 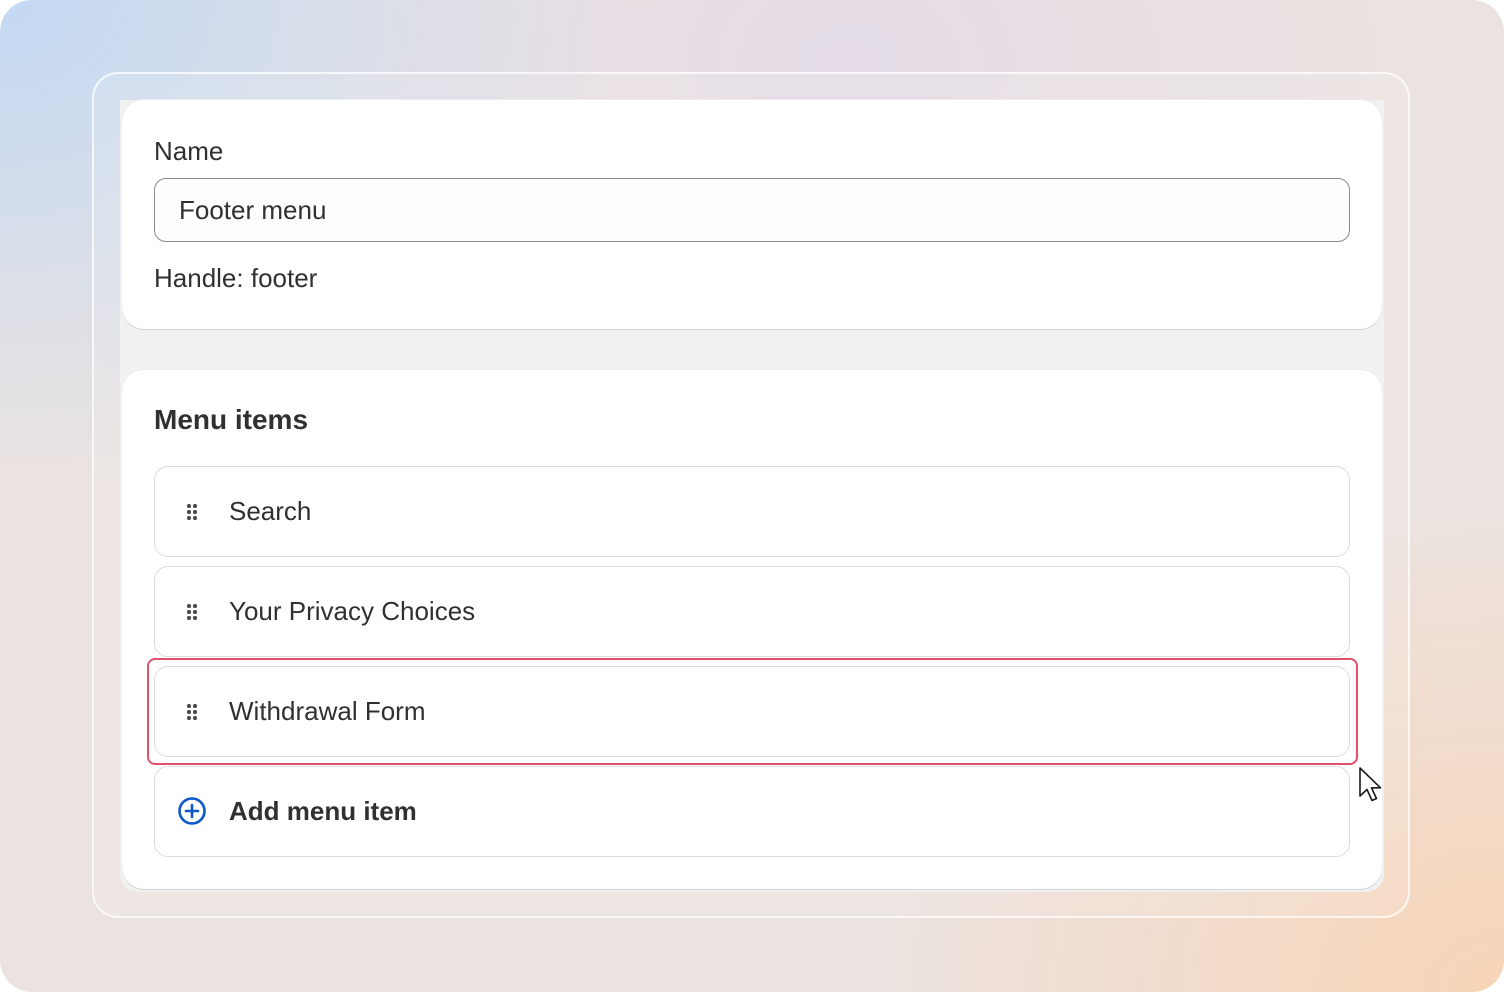 What do you see at coordinates (752, 210) in the screenshot?
I see `name-input` at bounding box center [752, 210].